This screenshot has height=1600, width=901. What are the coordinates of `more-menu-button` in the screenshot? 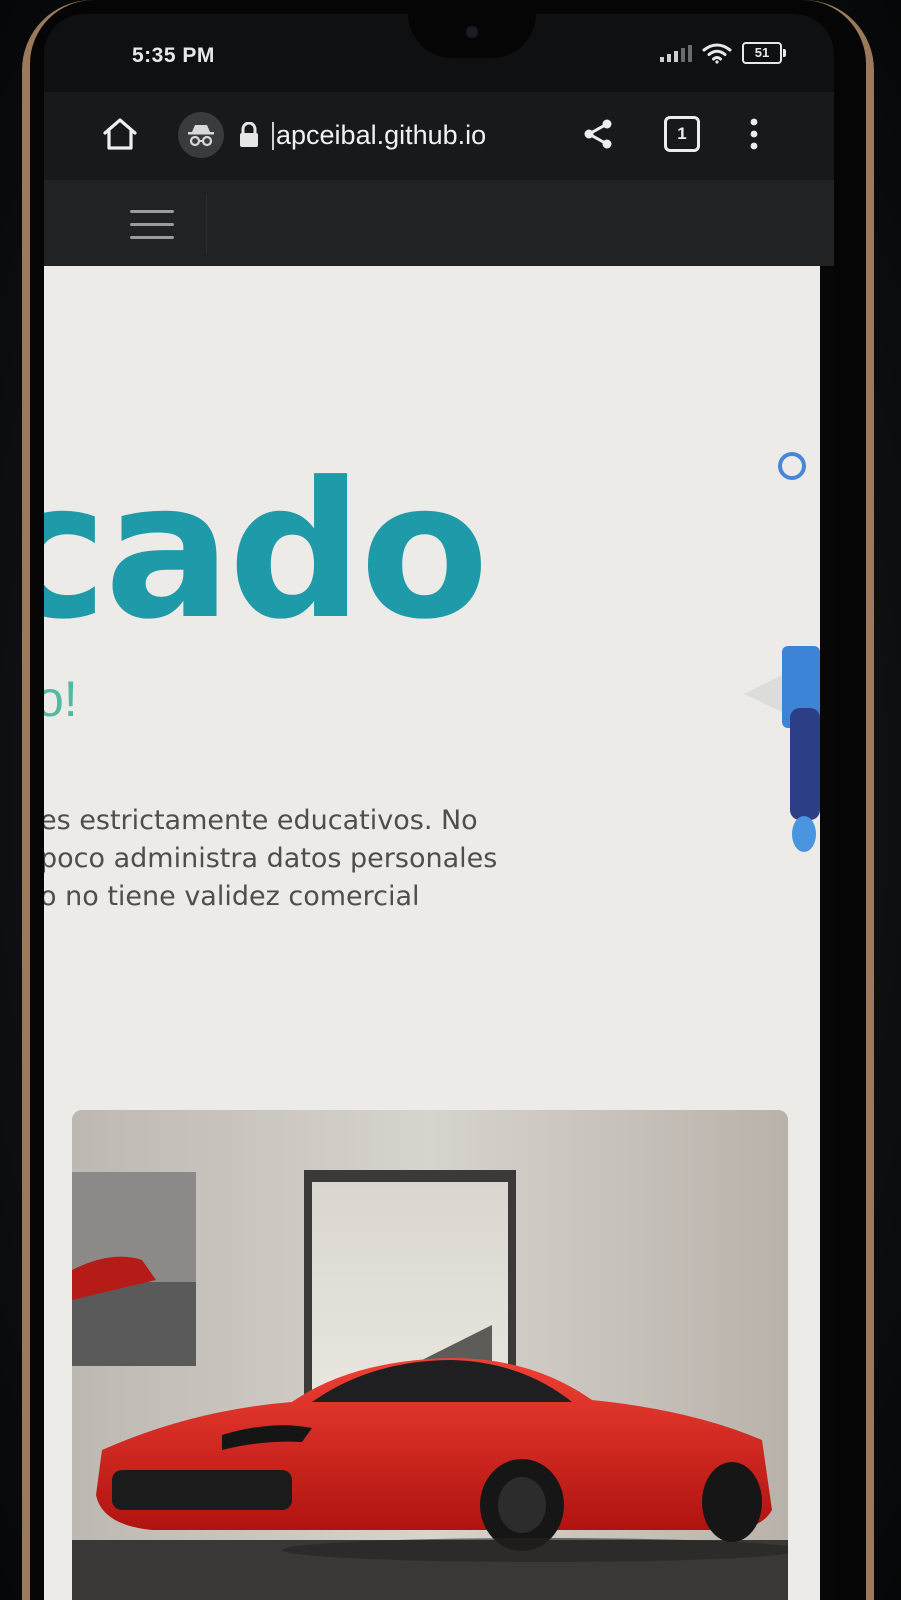 It's located at (754, 134).